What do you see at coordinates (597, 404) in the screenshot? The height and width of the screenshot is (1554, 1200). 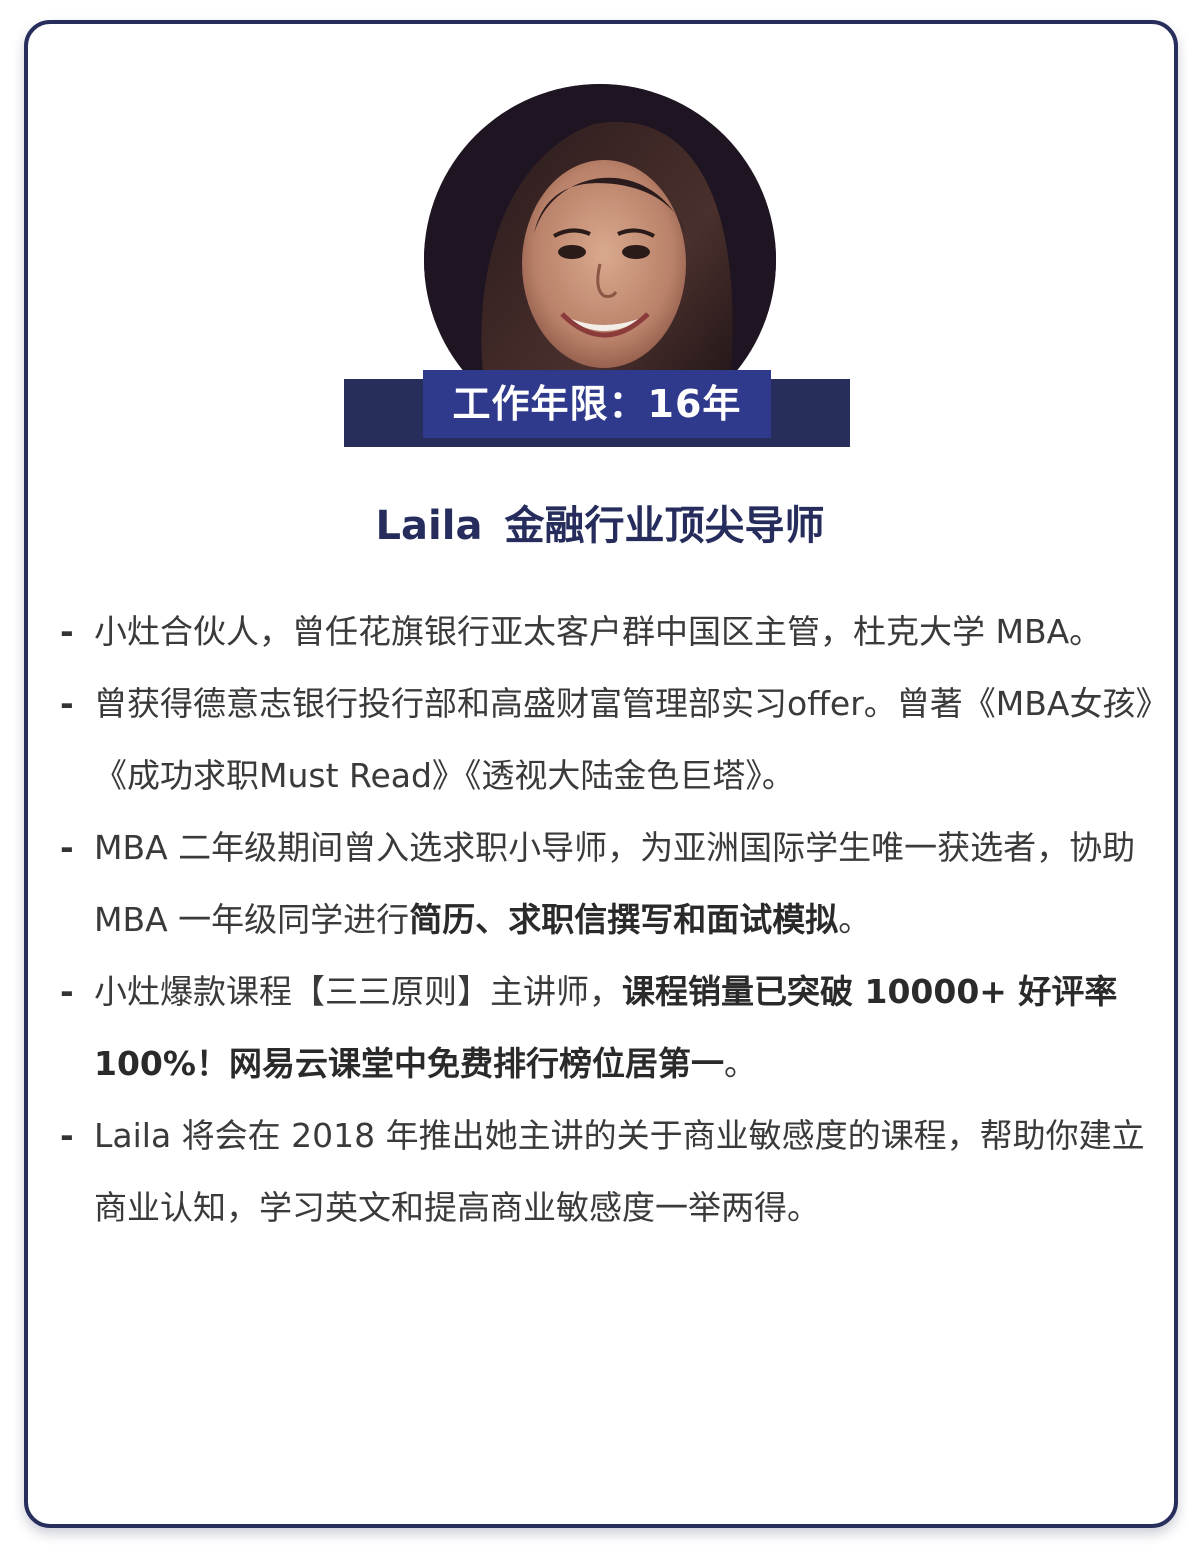 I see `experience-badge: 工作年限：16年` at bounding box center [597, 404].